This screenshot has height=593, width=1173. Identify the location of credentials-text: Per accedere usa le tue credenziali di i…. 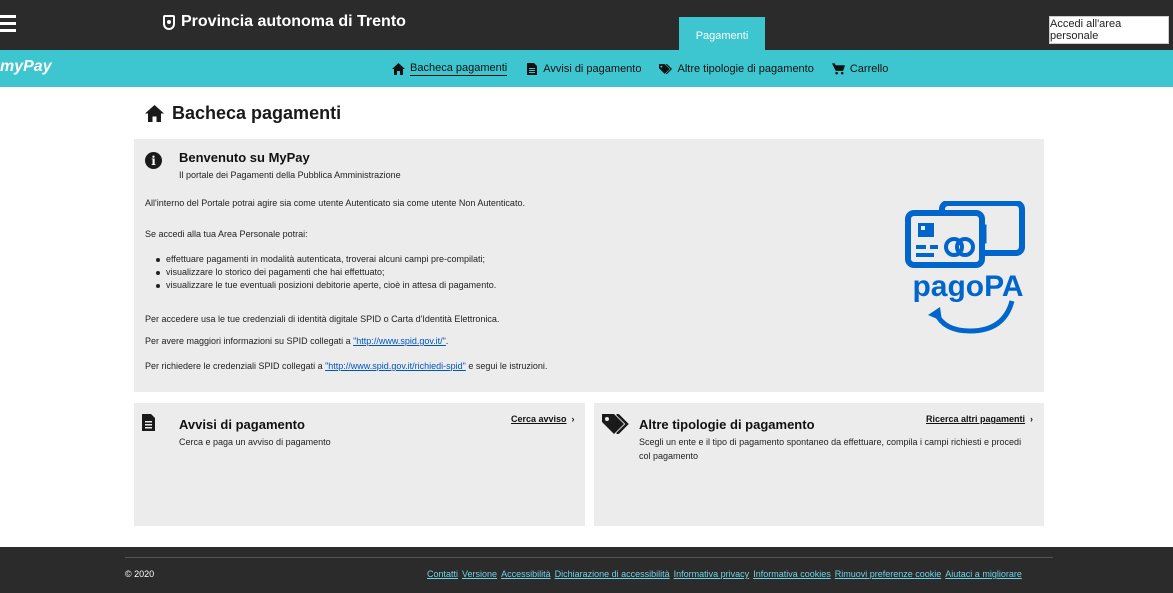
(322, 319).